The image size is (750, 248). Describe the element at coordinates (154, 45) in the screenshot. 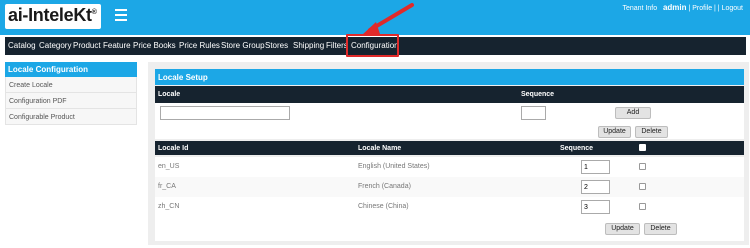

I see `nav-item-price-books: Price Books` at that location.